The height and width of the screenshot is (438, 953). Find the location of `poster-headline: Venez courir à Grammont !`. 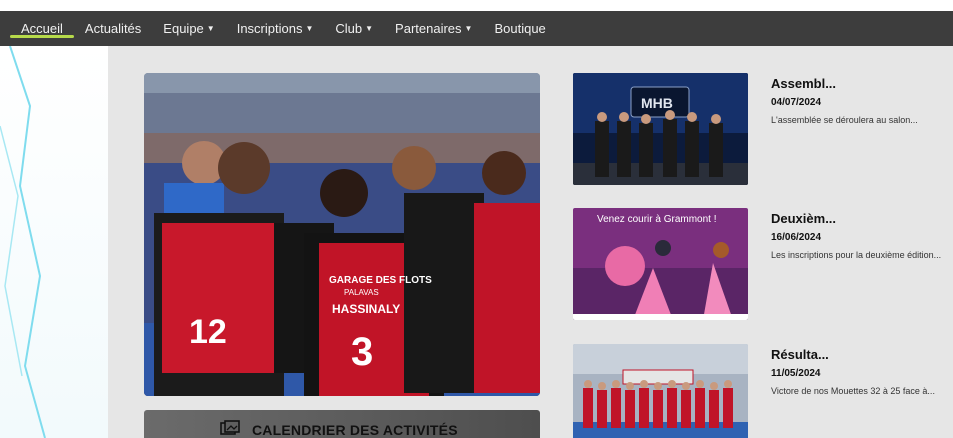

poster-headline: Venez courir à Grammont ! is located at coordinates (657, 219).